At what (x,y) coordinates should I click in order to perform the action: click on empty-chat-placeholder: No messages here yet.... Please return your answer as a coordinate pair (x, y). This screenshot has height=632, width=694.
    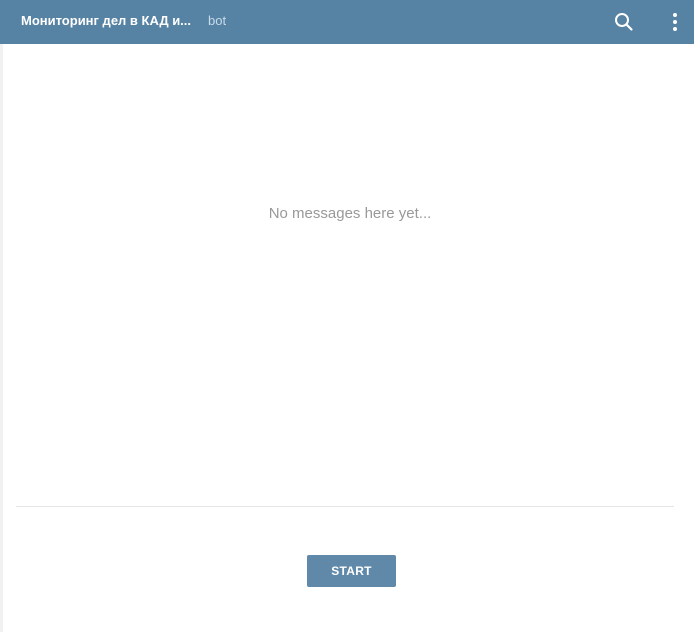
    Looking at the image, I should click on (350, 213).